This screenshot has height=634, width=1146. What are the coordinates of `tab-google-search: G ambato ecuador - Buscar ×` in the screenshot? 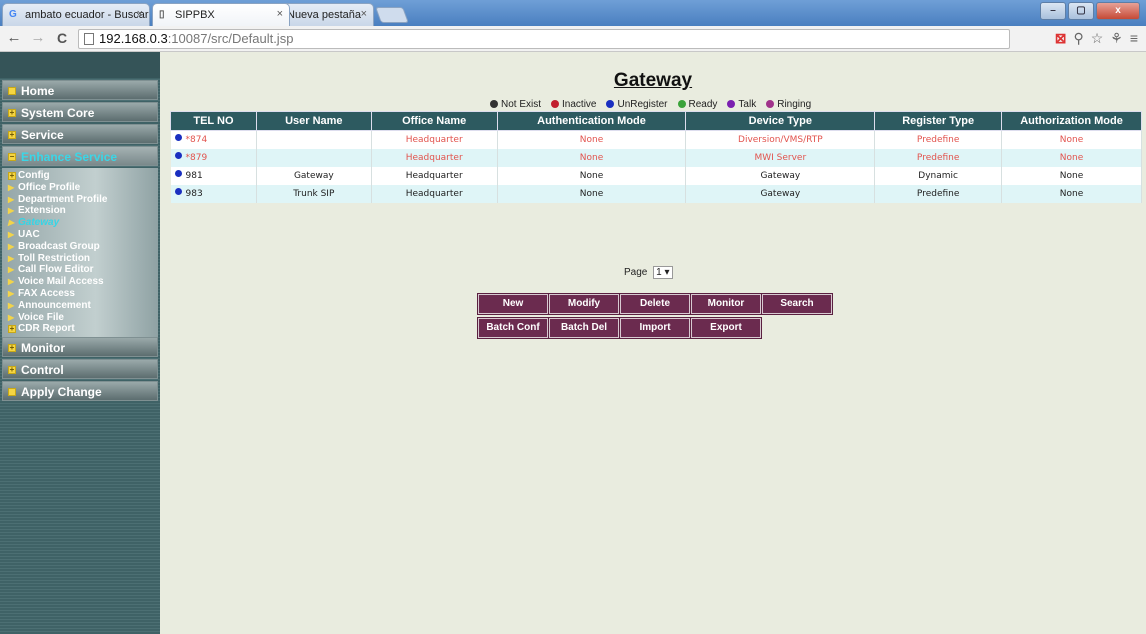 It's located at (76, 14).